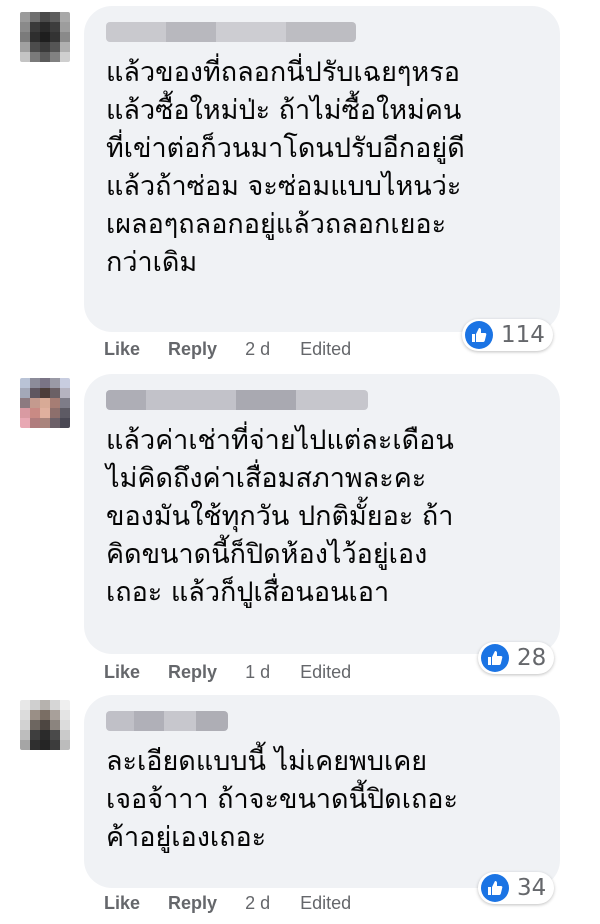  What do you see at coordinates (532, 888) in the screenshot?
I see `reaction-count: 34` at bounding box center [532, 888].